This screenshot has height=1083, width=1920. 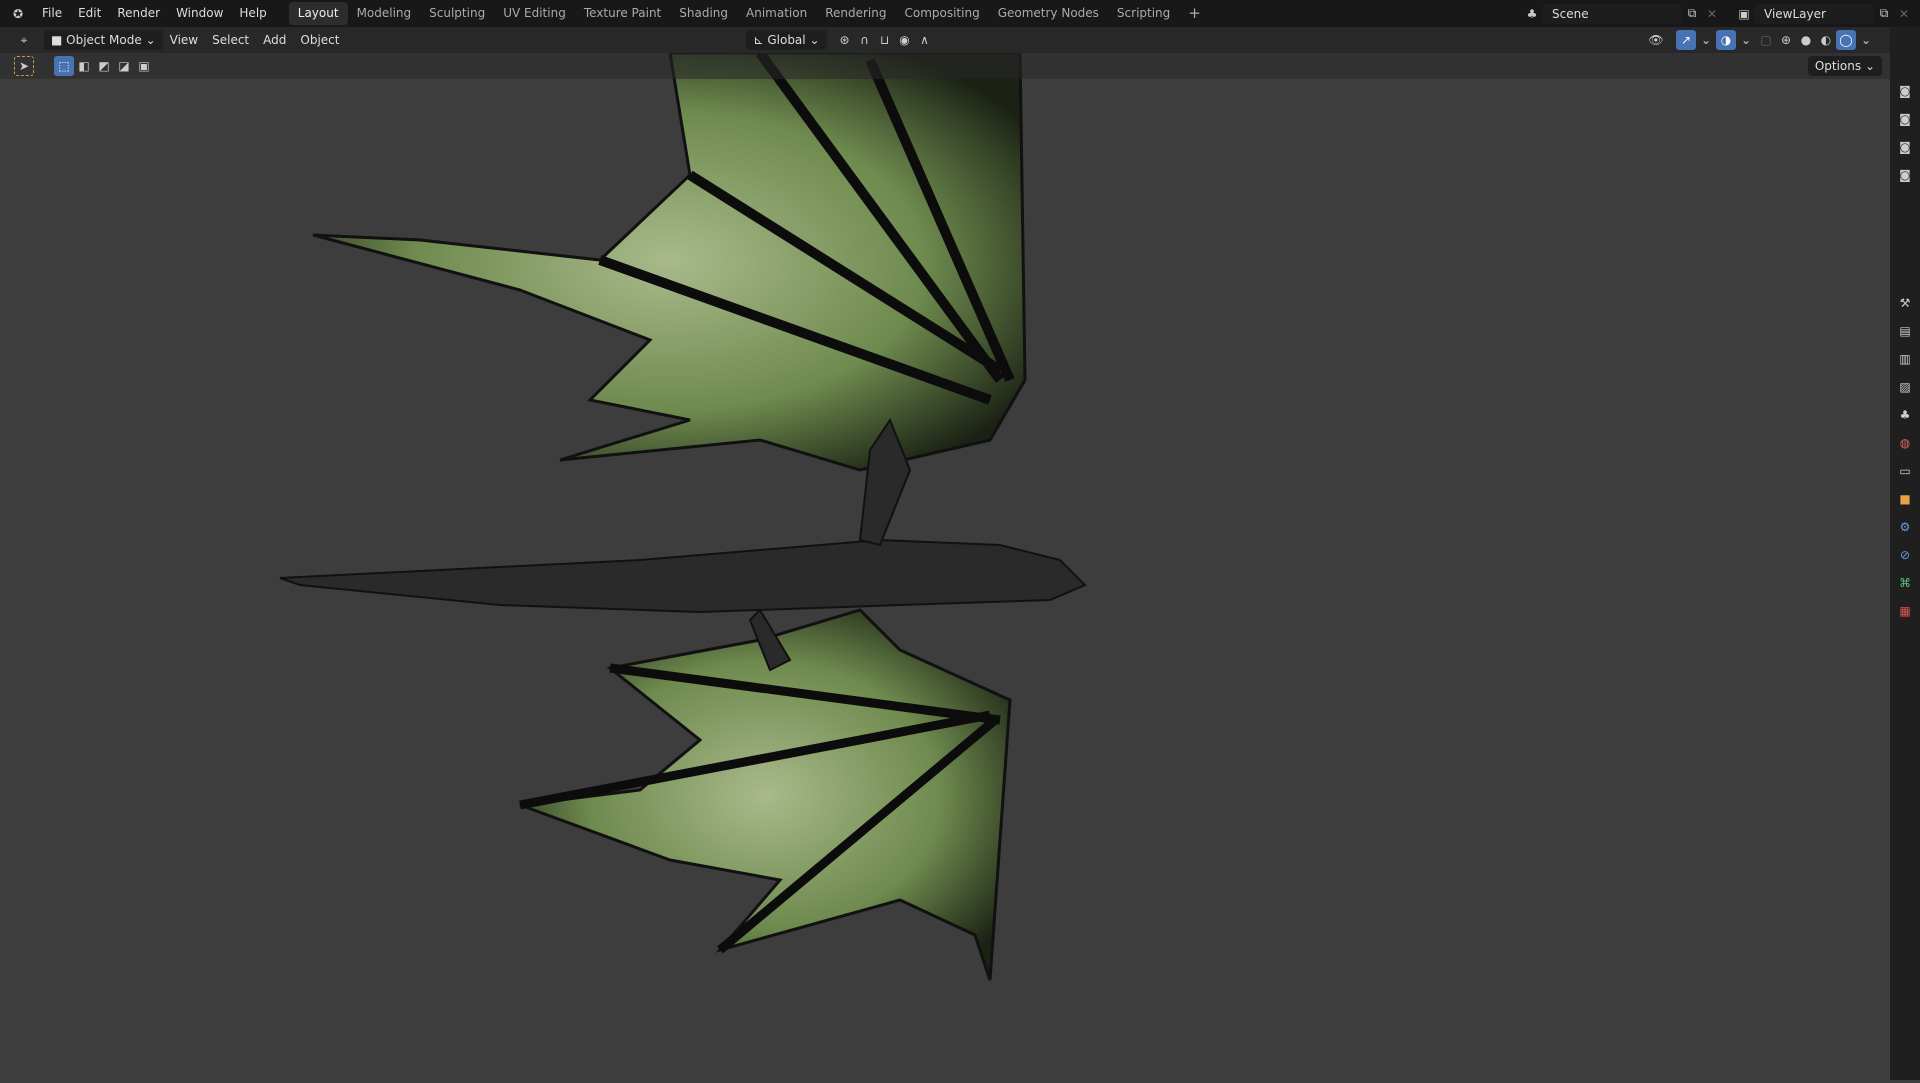 What do you see at coordinates (1712, 14) in the screenshot?
I see `delete-scene-icon: ✕` at bounding box center [1712, 14].